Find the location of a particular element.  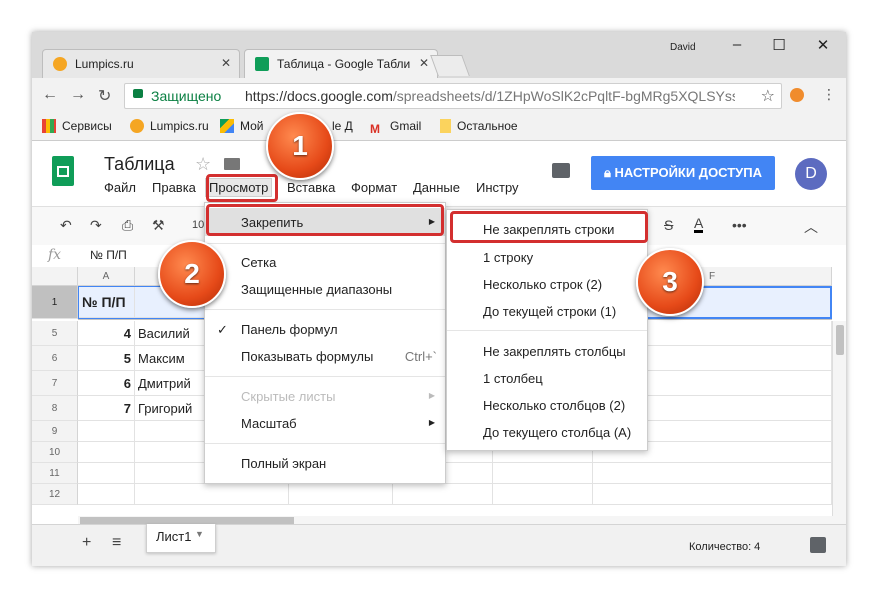

bookmark-star-icon: ☆ is located at coordinates (768, 96).